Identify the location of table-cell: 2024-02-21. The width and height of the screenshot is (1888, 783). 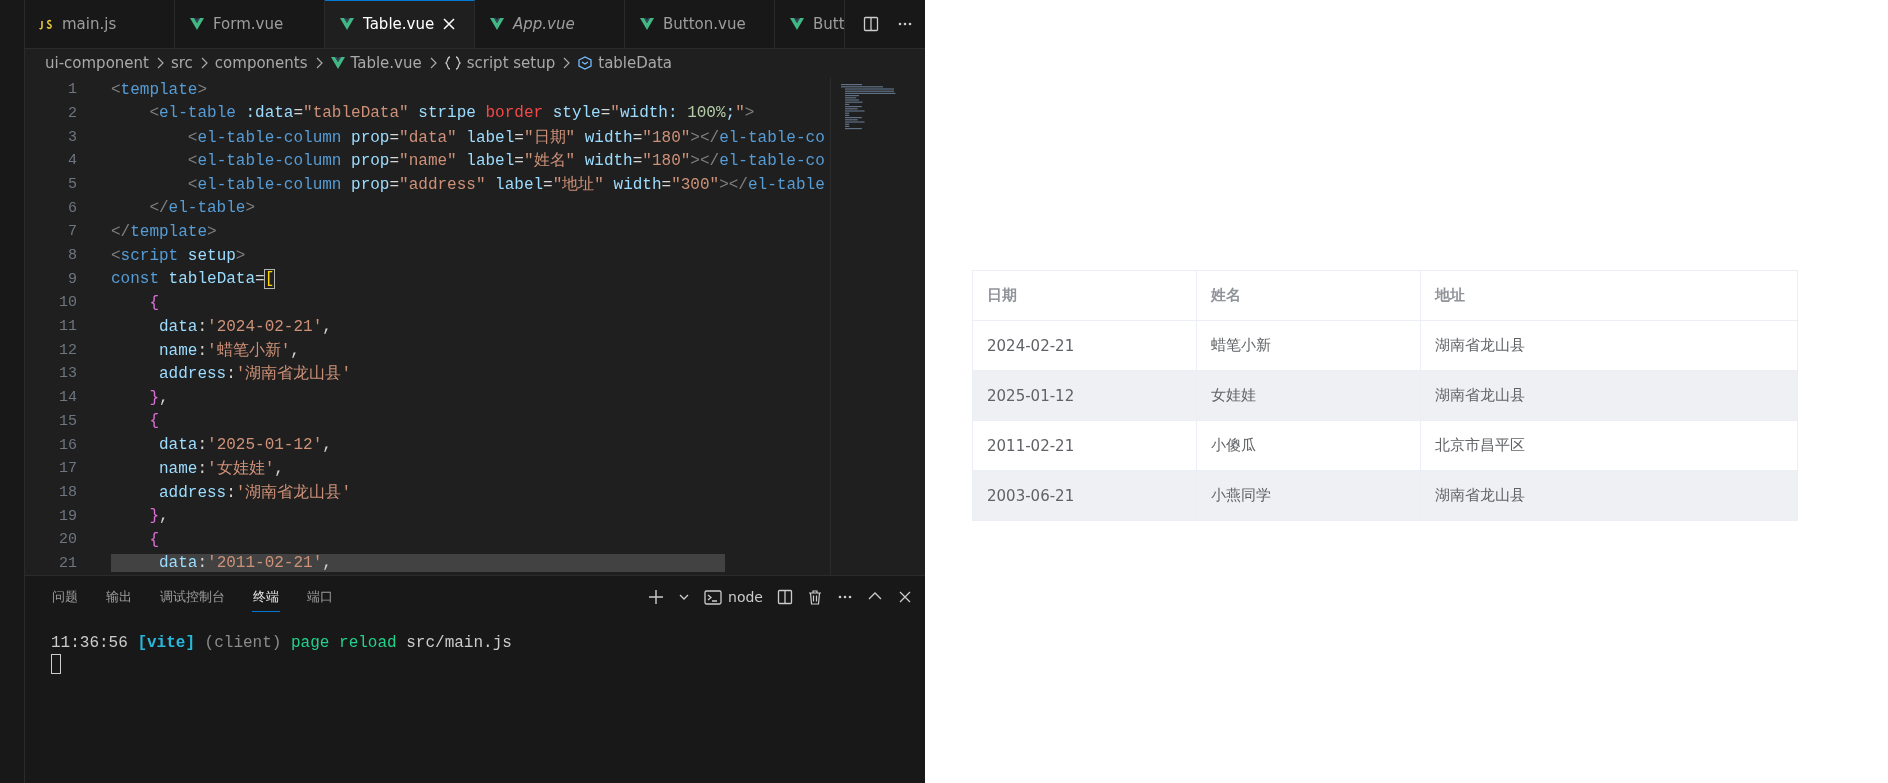
(1085, 345).